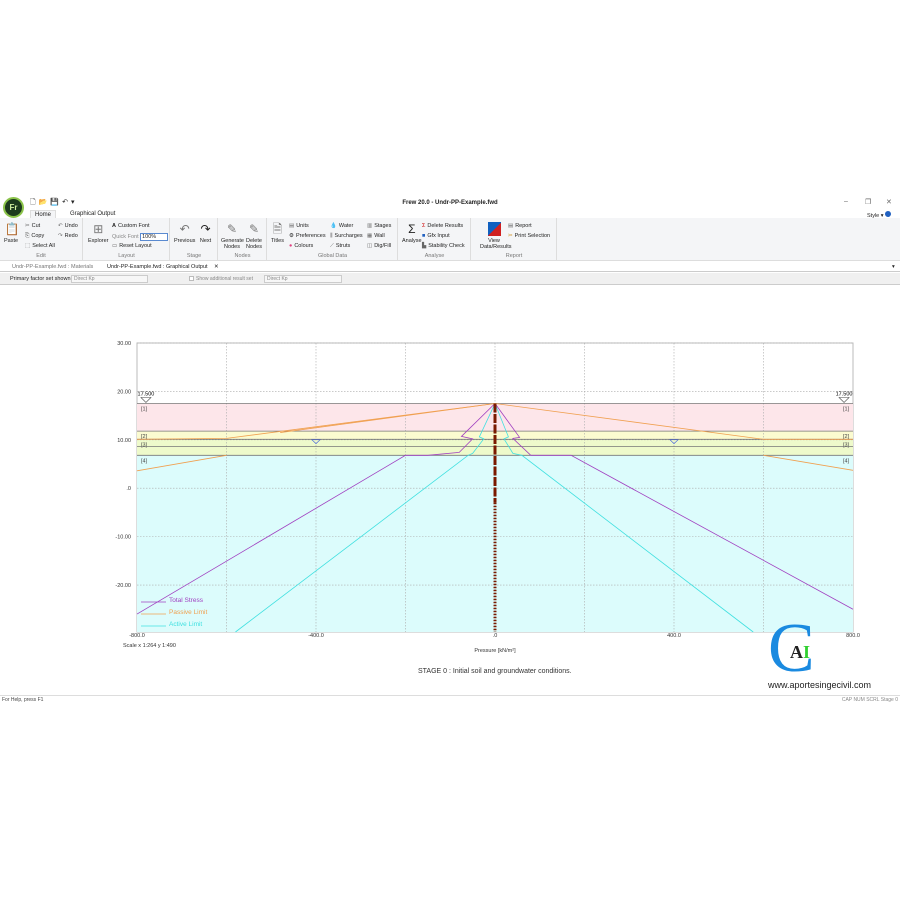 The image size is (900, 900). I want to click on digfill-icon: ◫, so click(370, 246).